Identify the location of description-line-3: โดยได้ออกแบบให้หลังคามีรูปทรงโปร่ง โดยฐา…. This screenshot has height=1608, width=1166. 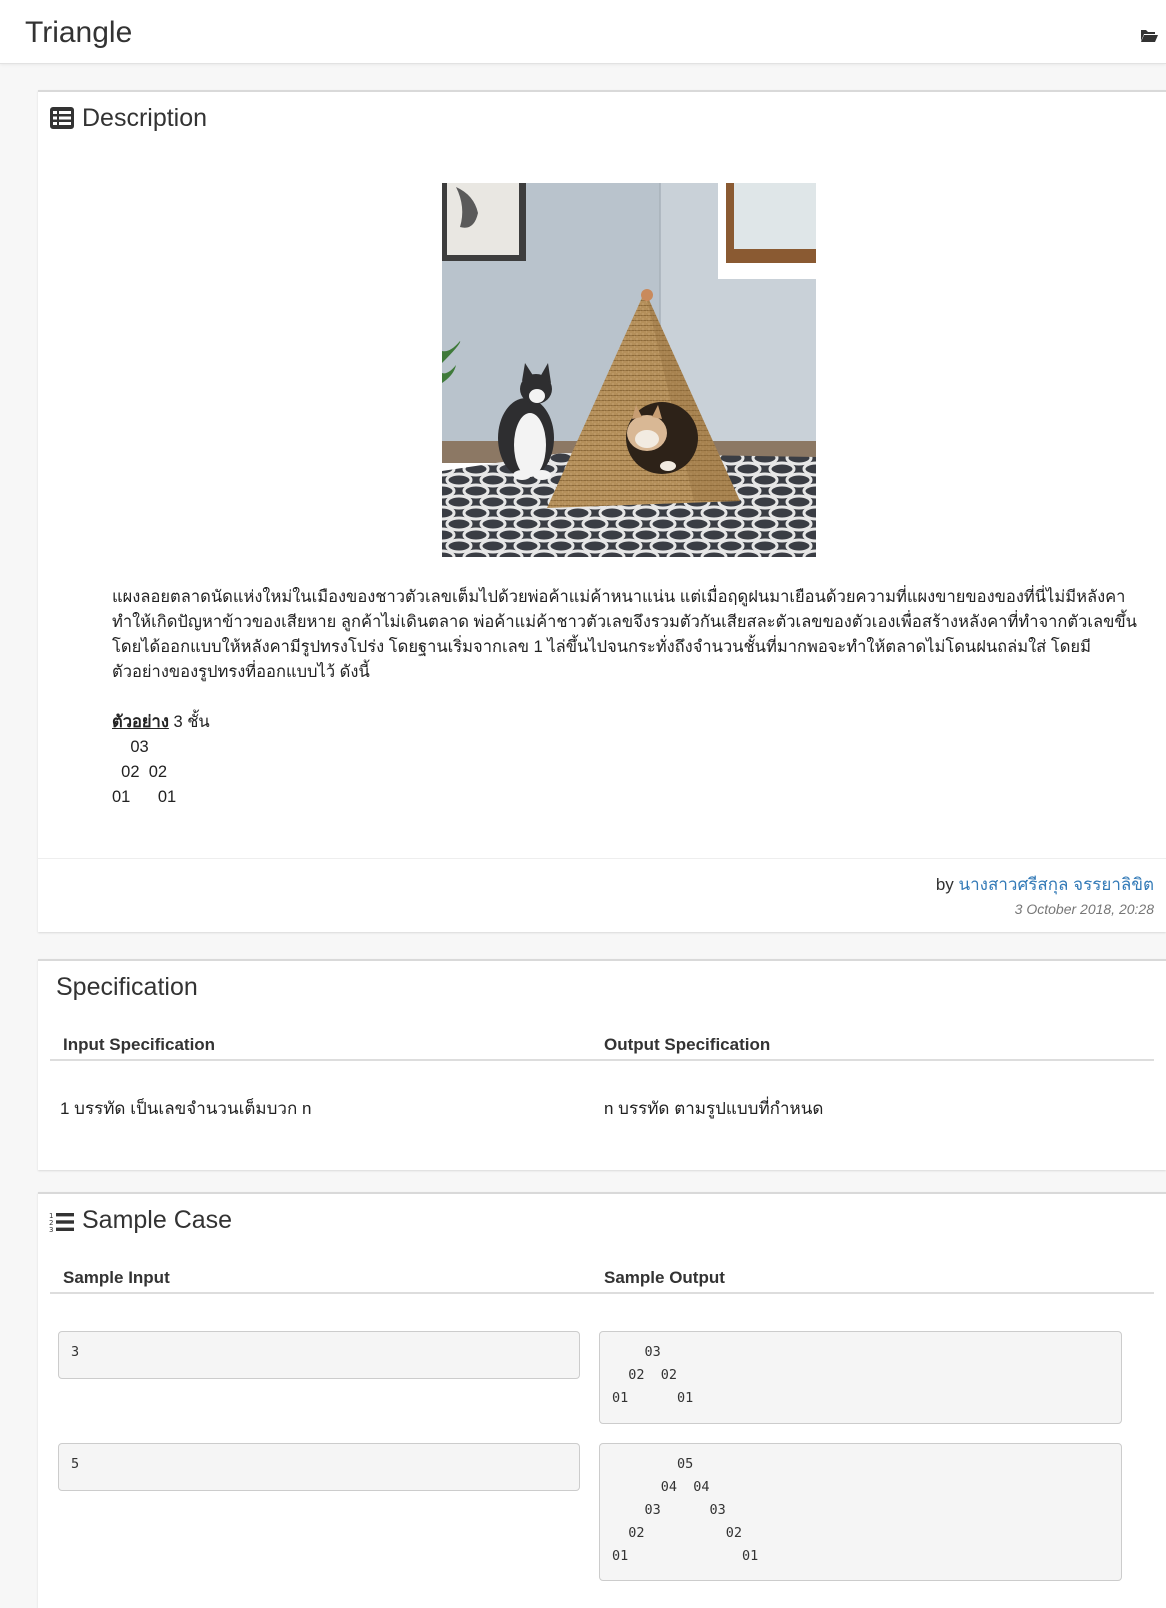
(601, 647).